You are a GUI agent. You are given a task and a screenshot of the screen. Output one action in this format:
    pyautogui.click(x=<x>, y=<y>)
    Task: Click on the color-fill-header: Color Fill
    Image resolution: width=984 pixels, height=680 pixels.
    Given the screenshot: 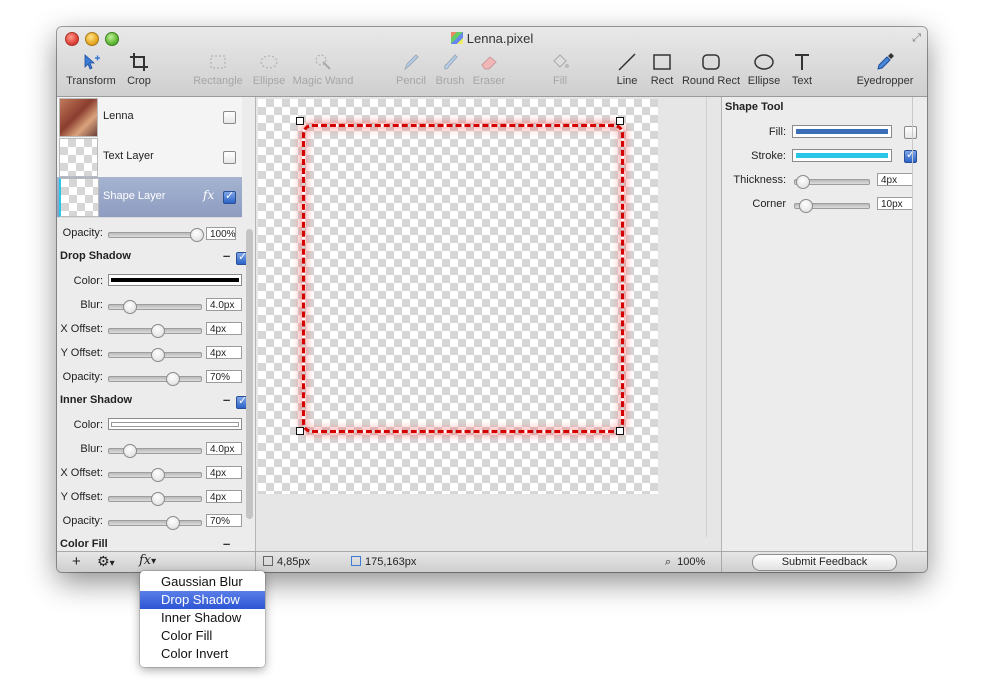 What is the action you would take?
    pyautogui.click(x=84, y=544)
    